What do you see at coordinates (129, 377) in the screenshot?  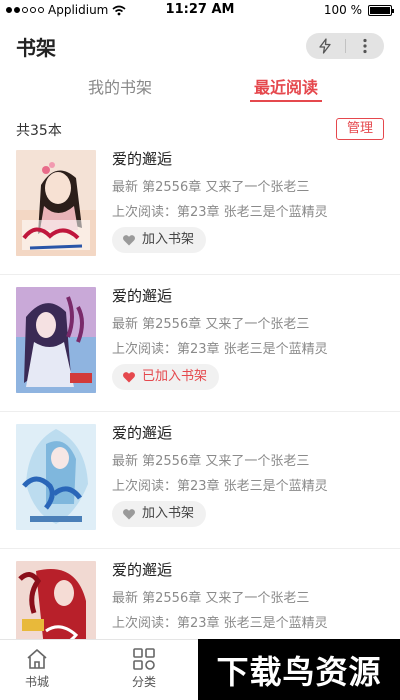 I see `heart-filled-icon` at bounding box center [129, 377].